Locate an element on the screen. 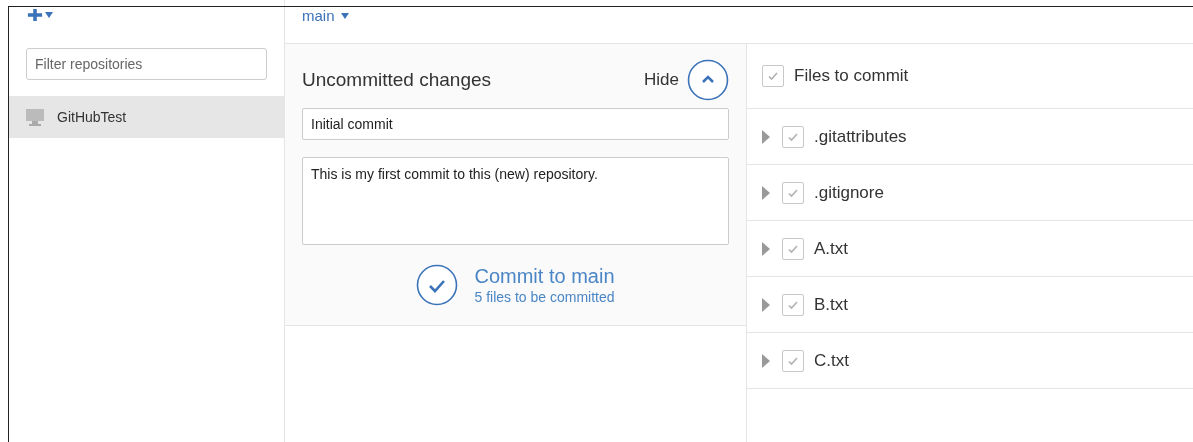 Image resolution: width=1193 pixels, height=442 pixels. commit-button: Commit to main 5 files to be committed is located at coordinates (515, 285).